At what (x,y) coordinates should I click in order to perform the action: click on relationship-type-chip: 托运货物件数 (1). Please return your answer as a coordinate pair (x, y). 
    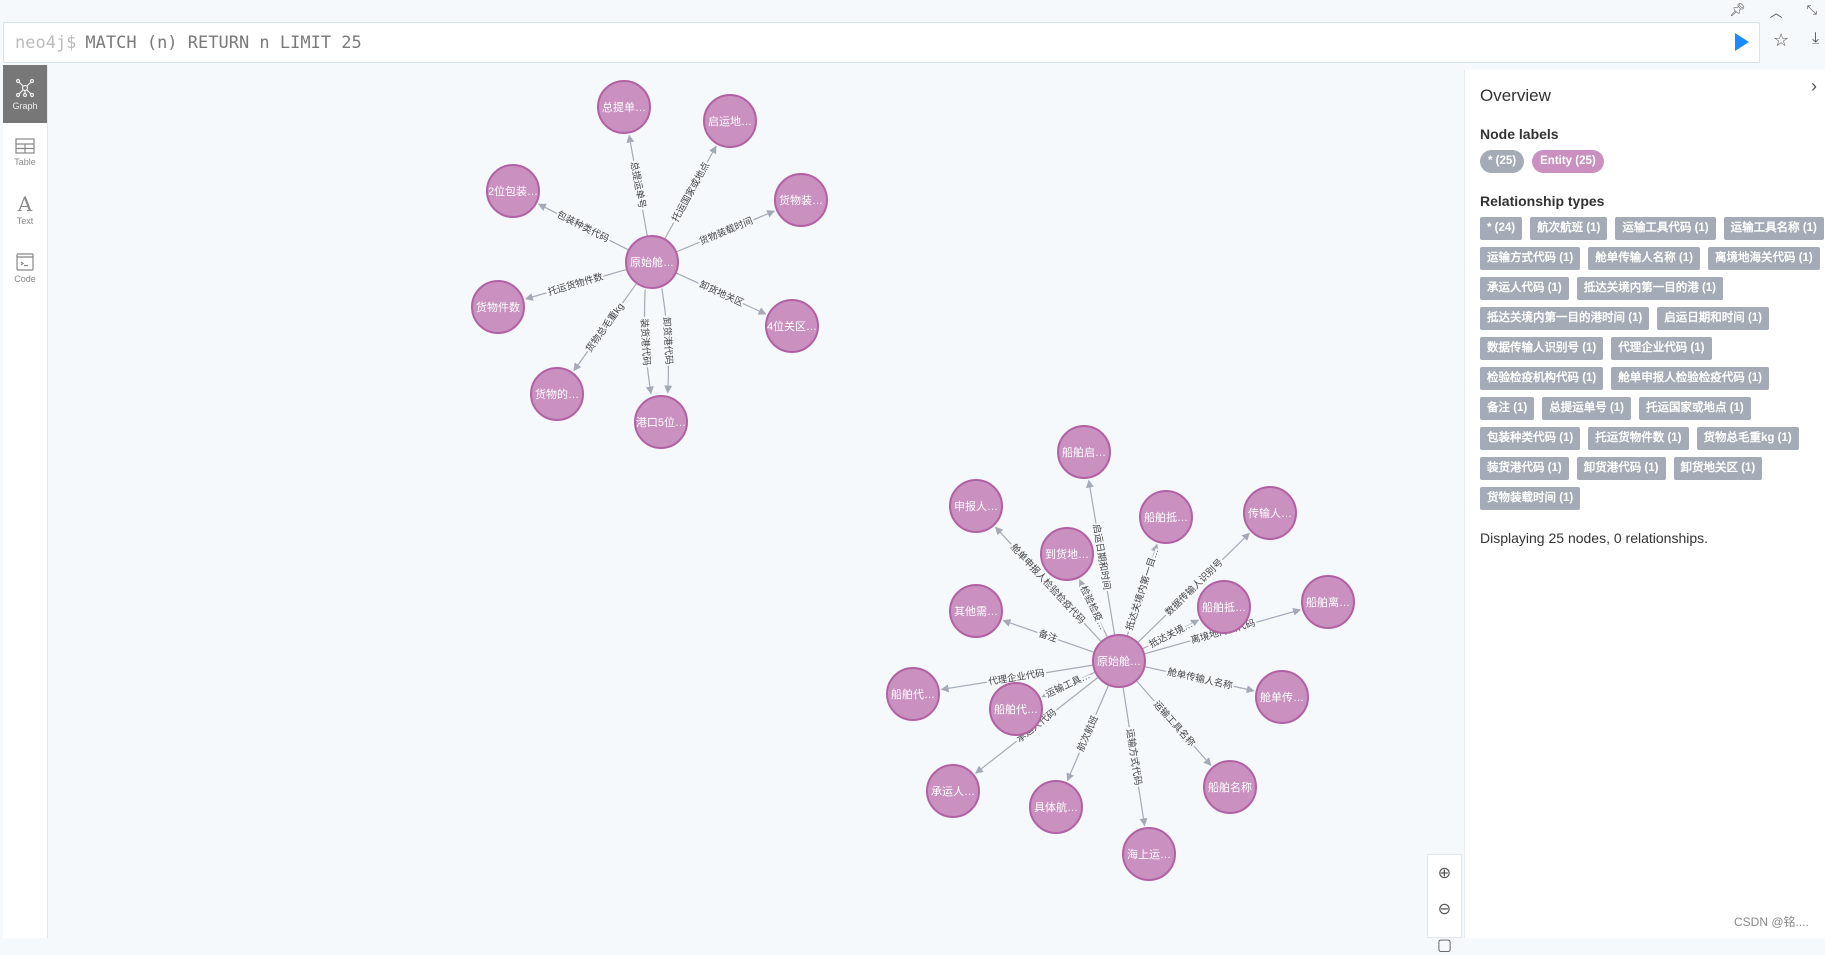
    Looking at the image, I should click on (1638, 438).